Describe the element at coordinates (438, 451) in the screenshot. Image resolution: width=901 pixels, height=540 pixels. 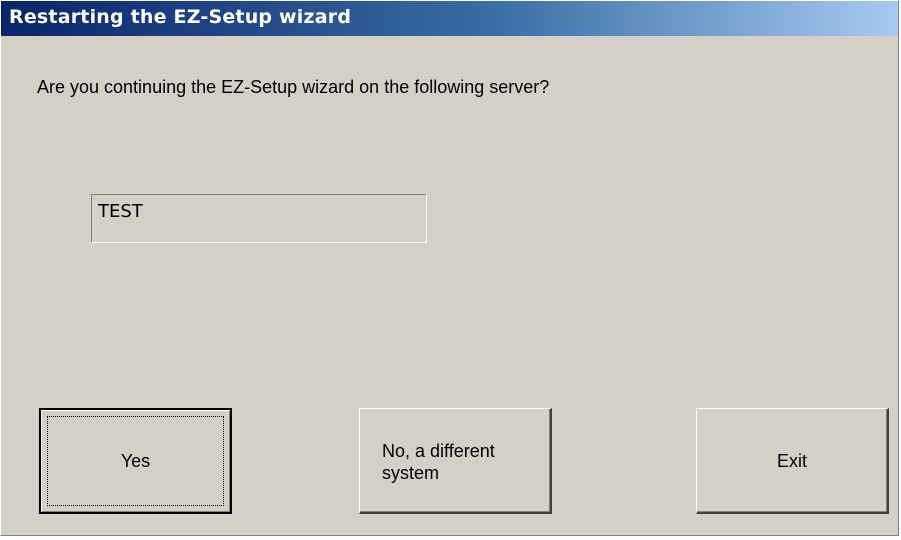
I see `label-line-1: No, a different` at that location.